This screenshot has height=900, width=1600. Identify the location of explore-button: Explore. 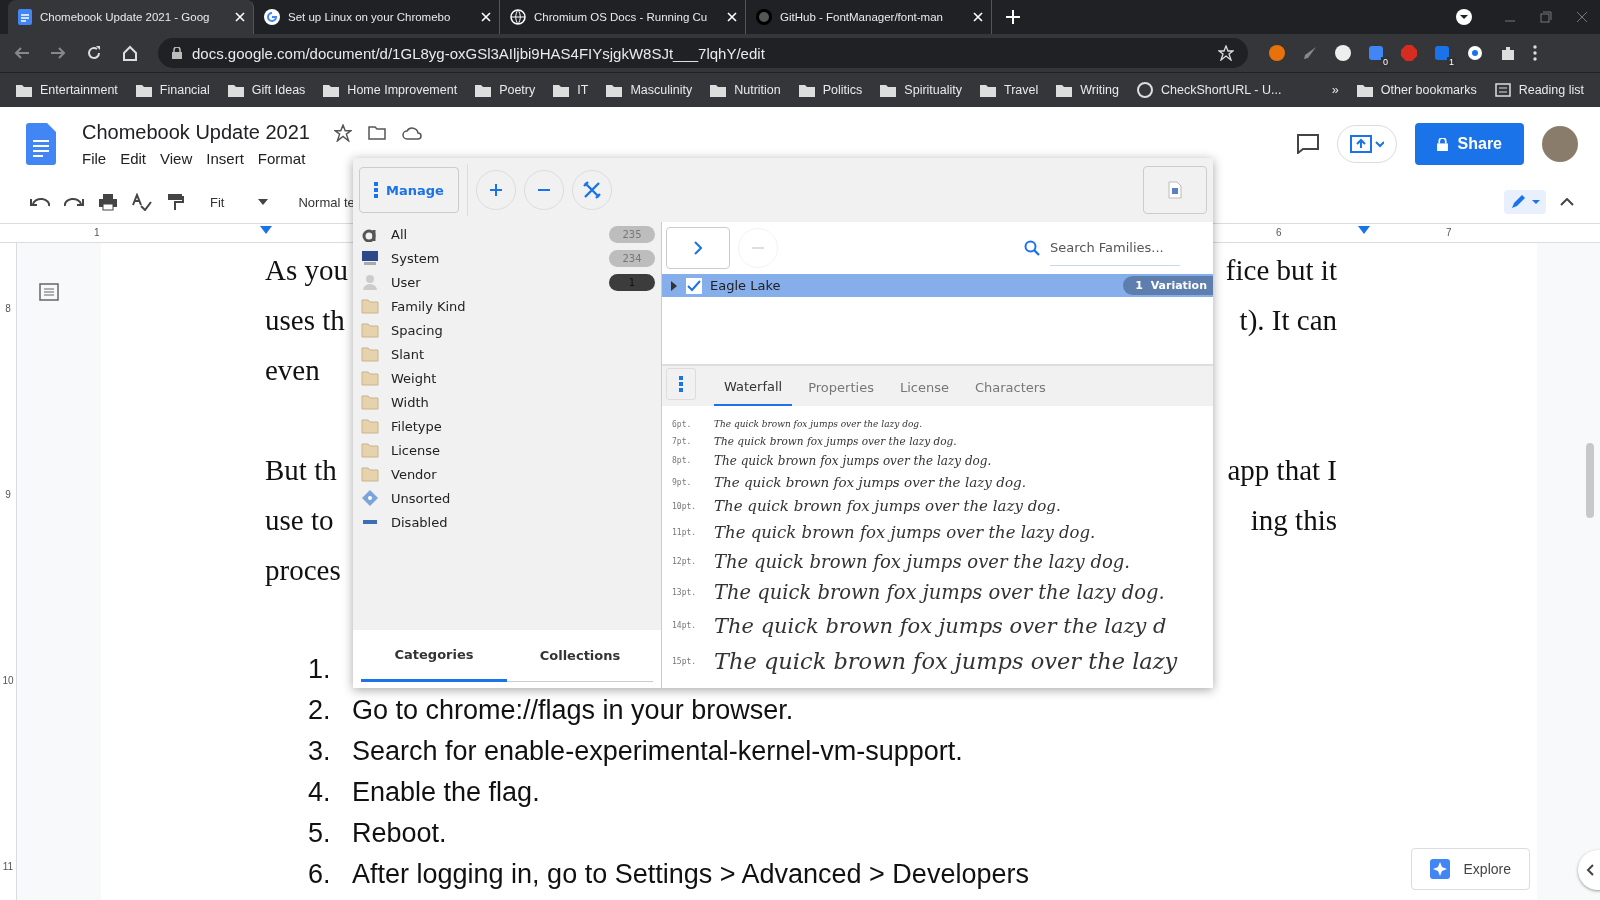
(1470, 869).